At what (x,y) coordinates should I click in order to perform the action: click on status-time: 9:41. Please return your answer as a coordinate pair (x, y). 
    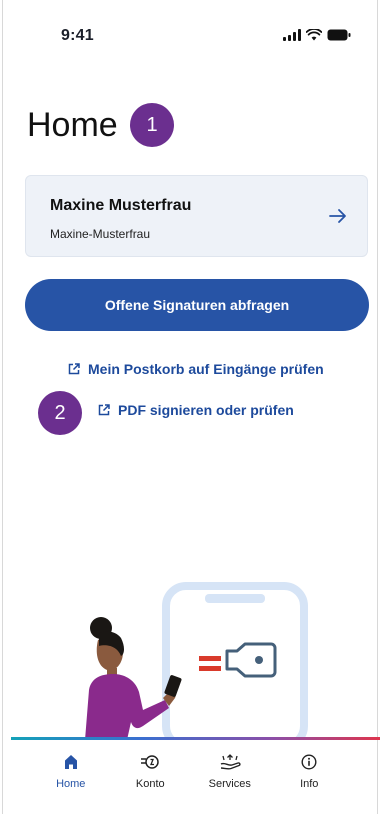
    Looking at the image, I should click on (77, 35).